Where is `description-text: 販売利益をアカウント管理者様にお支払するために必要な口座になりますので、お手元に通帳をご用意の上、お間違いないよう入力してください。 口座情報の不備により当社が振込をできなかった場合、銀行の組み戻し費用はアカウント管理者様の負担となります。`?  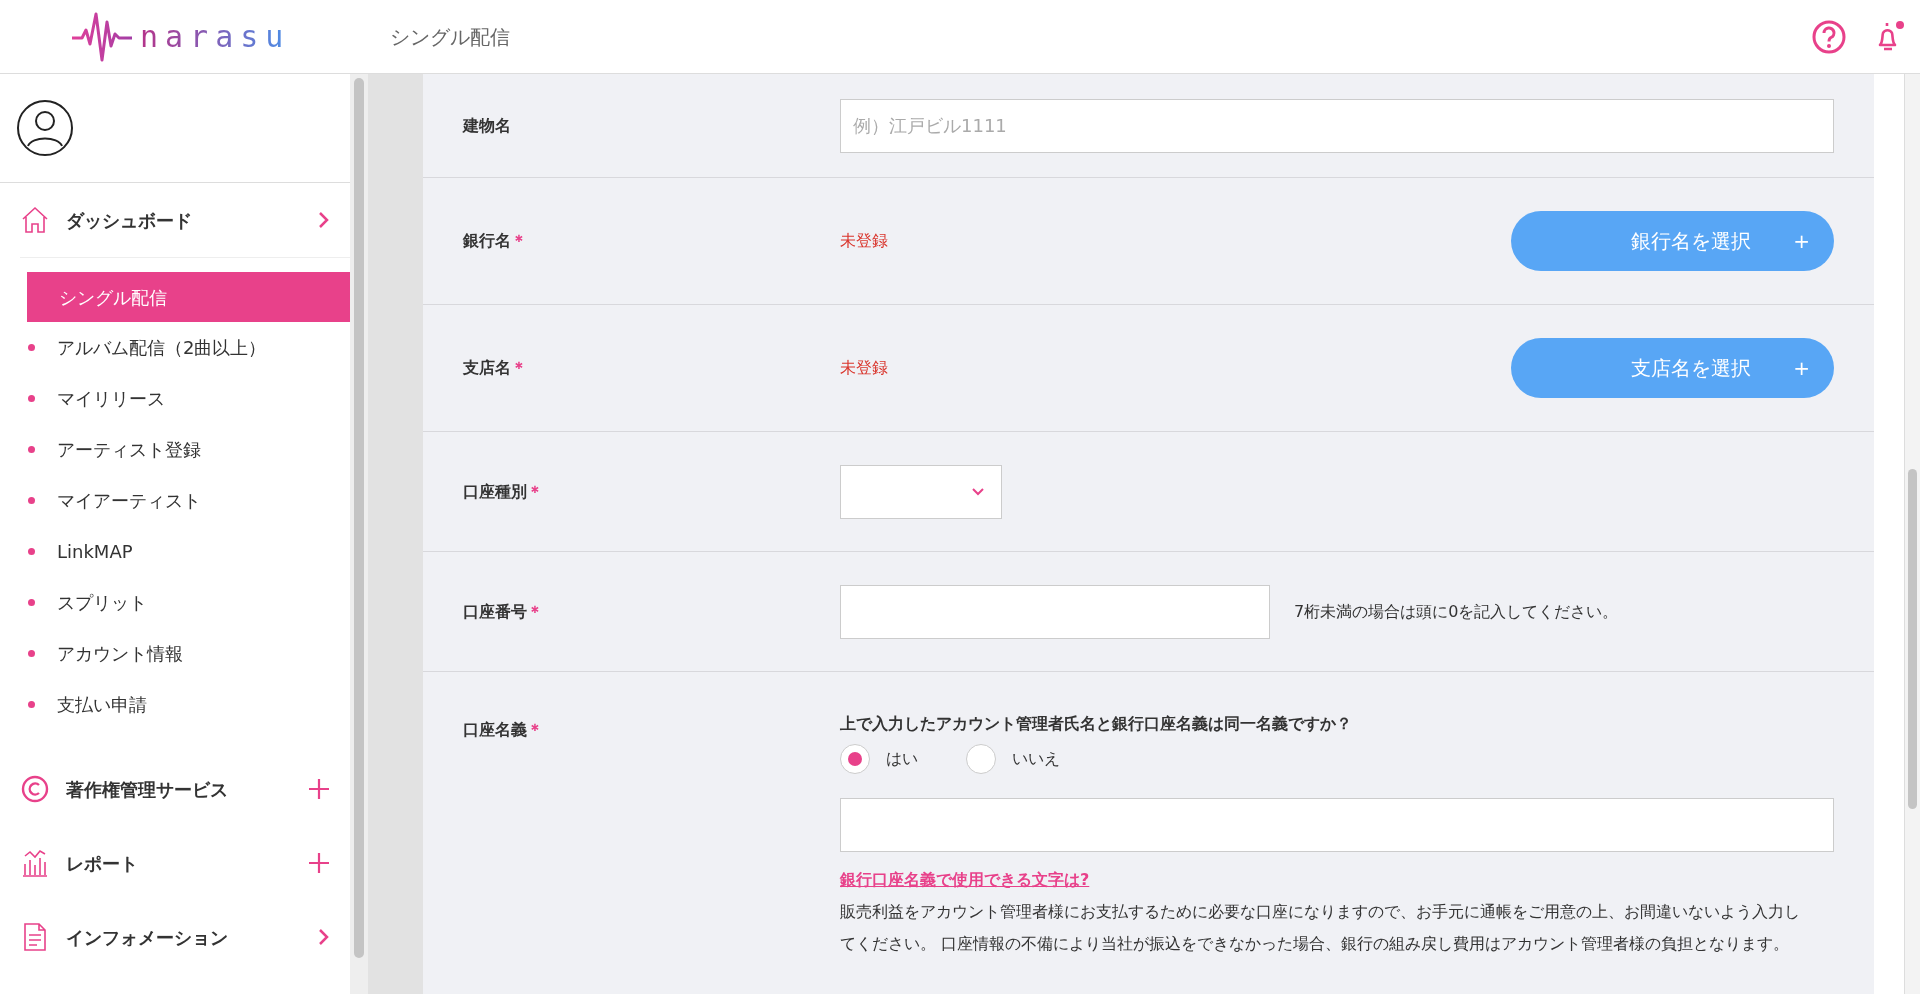 description-text: 販売利益をアカウント管理者様にお支払するために必要な口座になりますので、お手元に通帳をご用意の上、お間違いないよう入力してください。 口座情報の不備により当社が振込をできなかった場合、銀行の組み戻し費用はアカウント管理者様の負担となります。 is located at coordinates (1320, 928).